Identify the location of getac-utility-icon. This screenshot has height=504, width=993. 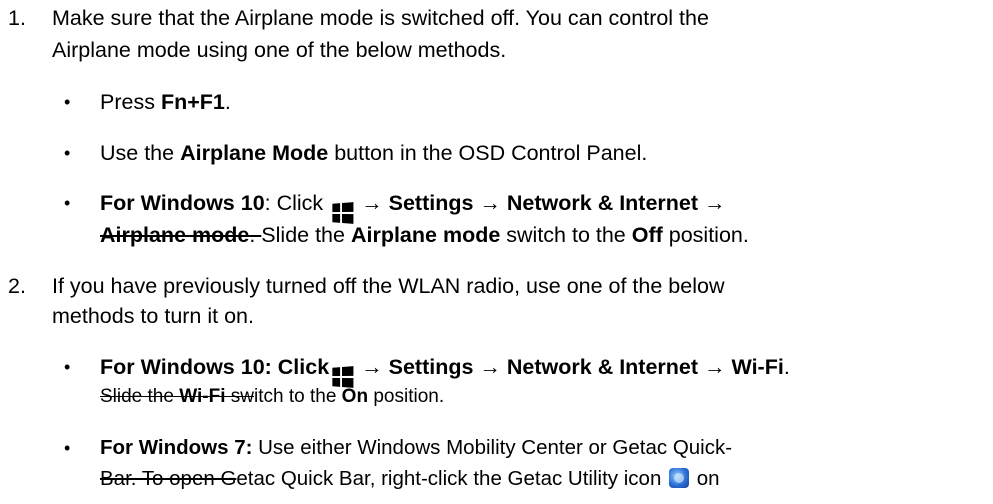
(679, 478).